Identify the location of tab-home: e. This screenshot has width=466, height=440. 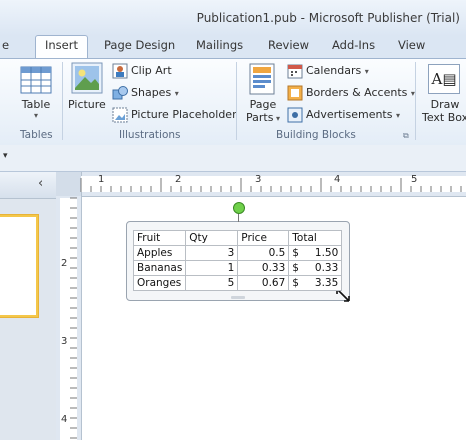
(5, 47).